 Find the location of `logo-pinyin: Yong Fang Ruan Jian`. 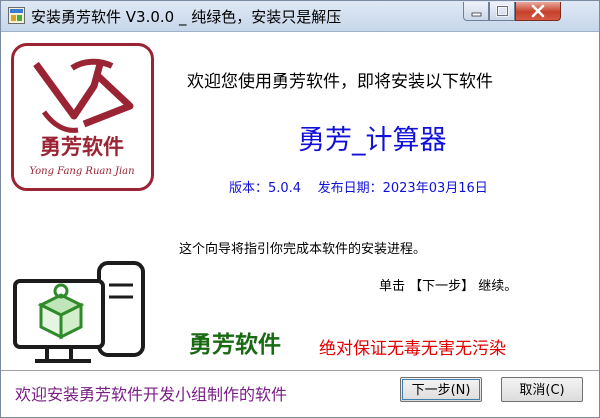

logo-pinyin: Yong Fang Ruan Jian is located at coordinates (81, 171).